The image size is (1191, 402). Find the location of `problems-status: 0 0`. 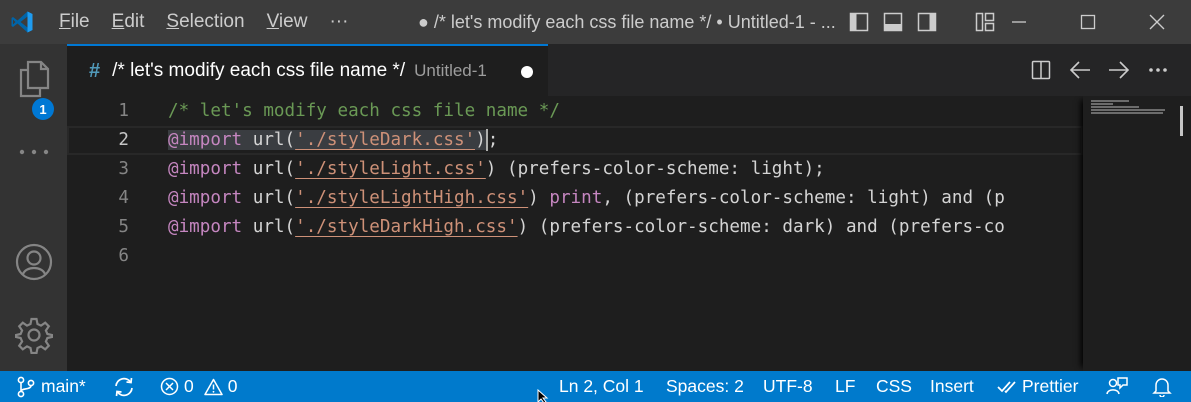

problems-status: 0 0 is located at coordinates (198, 386).